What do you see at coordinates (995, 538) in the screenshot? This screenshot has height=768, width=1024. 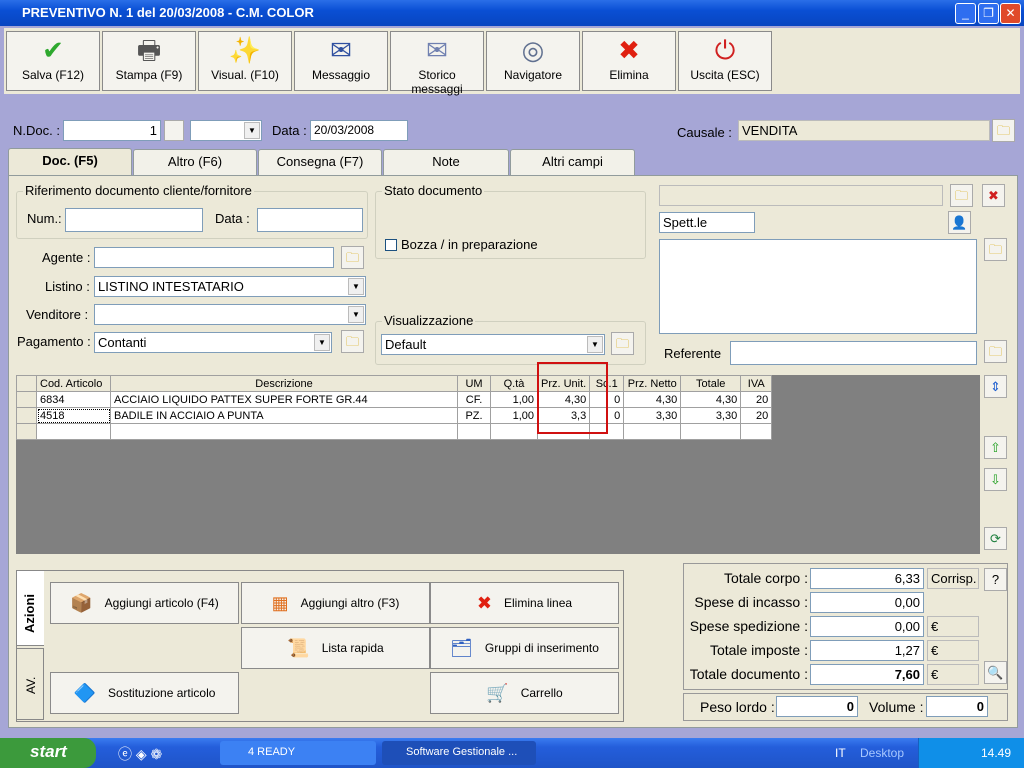 I see `refresh-icon: ⟳` at bounding box center [995, 538].